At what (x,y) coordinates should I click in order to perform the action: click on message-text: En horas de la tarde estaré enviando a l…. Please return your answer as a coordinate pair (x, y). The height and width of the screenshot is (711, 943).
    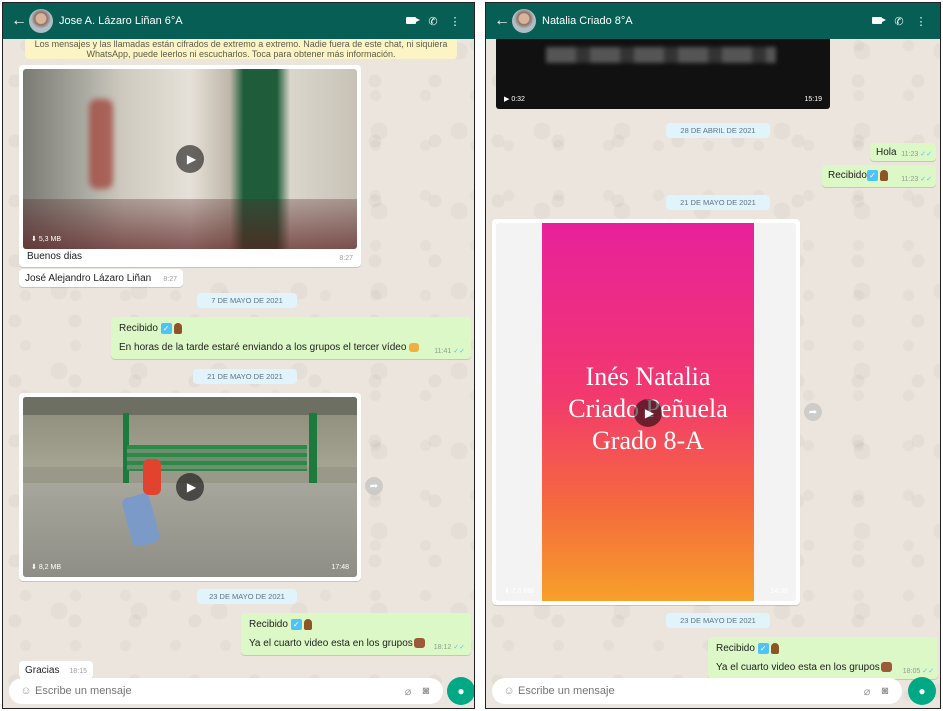
    Looking at the image, I should click on (263, 347).